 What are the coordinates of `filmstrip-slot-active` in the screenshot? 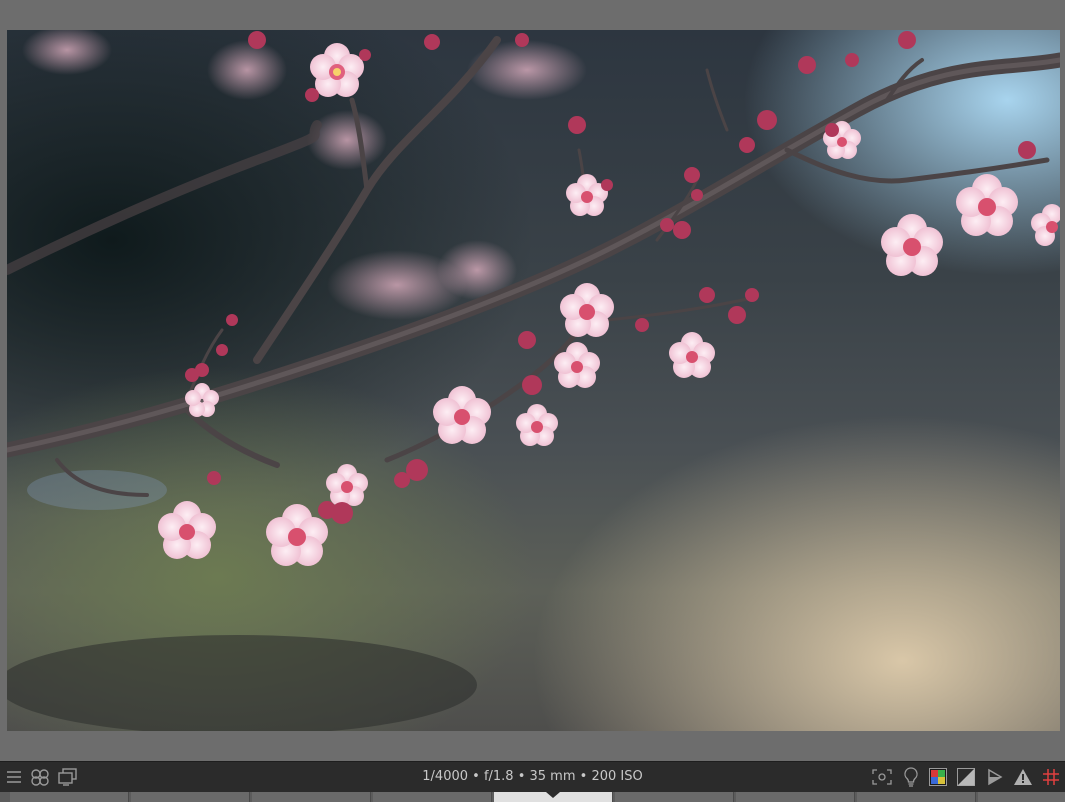 It's located at (553, 797).